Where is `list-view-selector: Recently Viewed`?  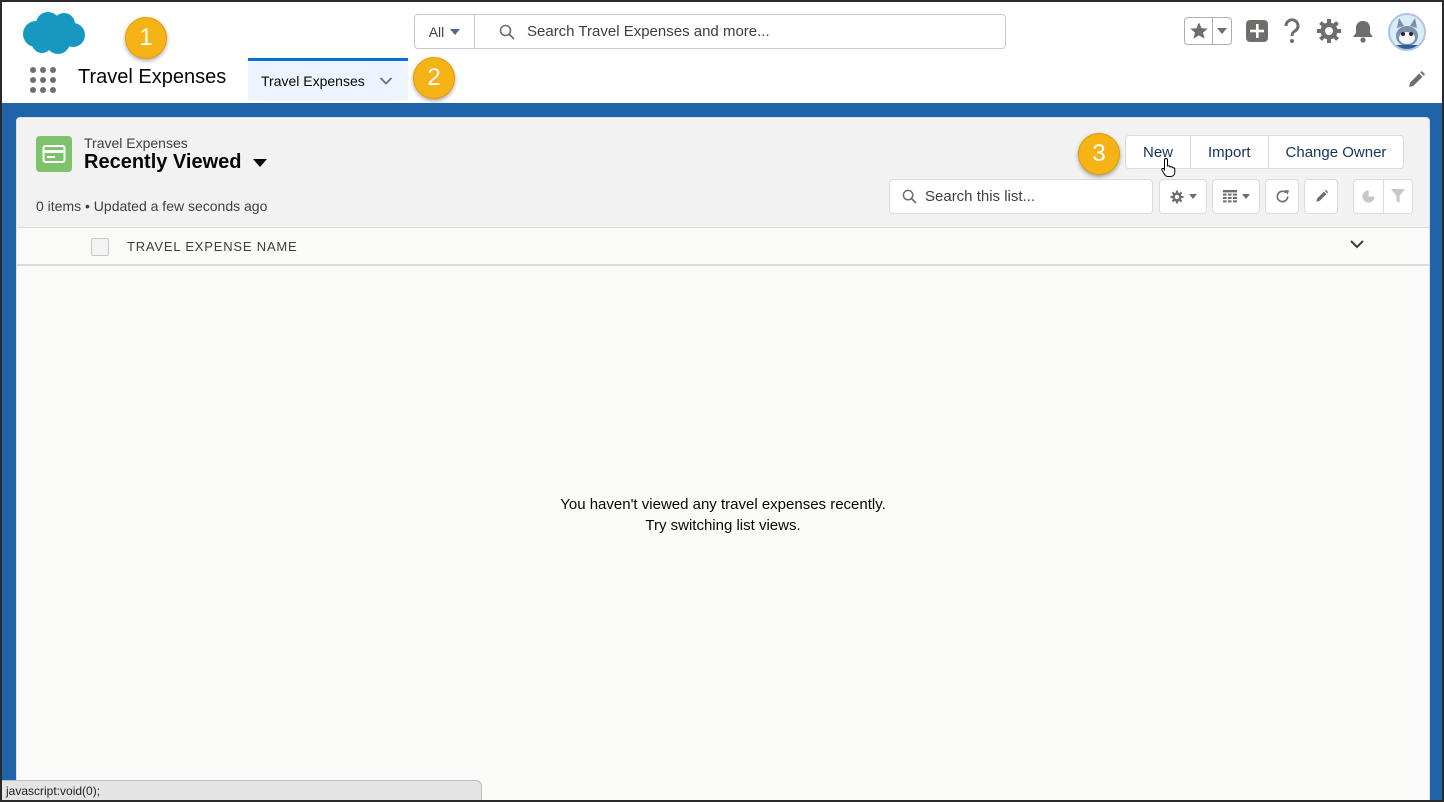
list-view-selector: Recently Viewed is located at coordinates (176, 162).